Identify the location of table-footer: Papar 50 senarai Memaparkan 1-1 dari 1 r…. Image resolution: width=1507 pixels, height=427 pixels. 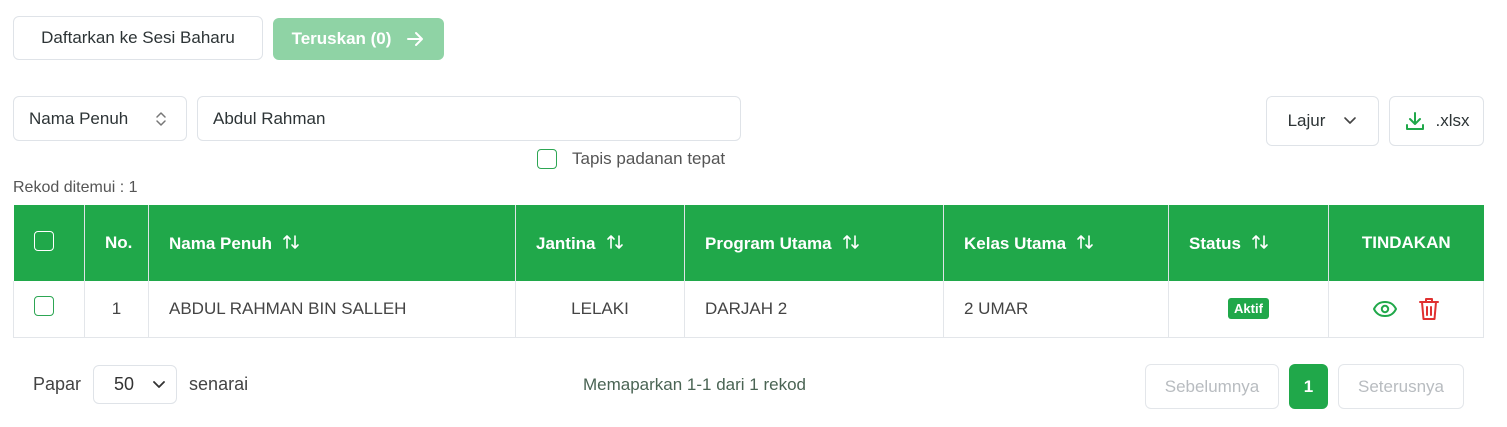
(753, 387).